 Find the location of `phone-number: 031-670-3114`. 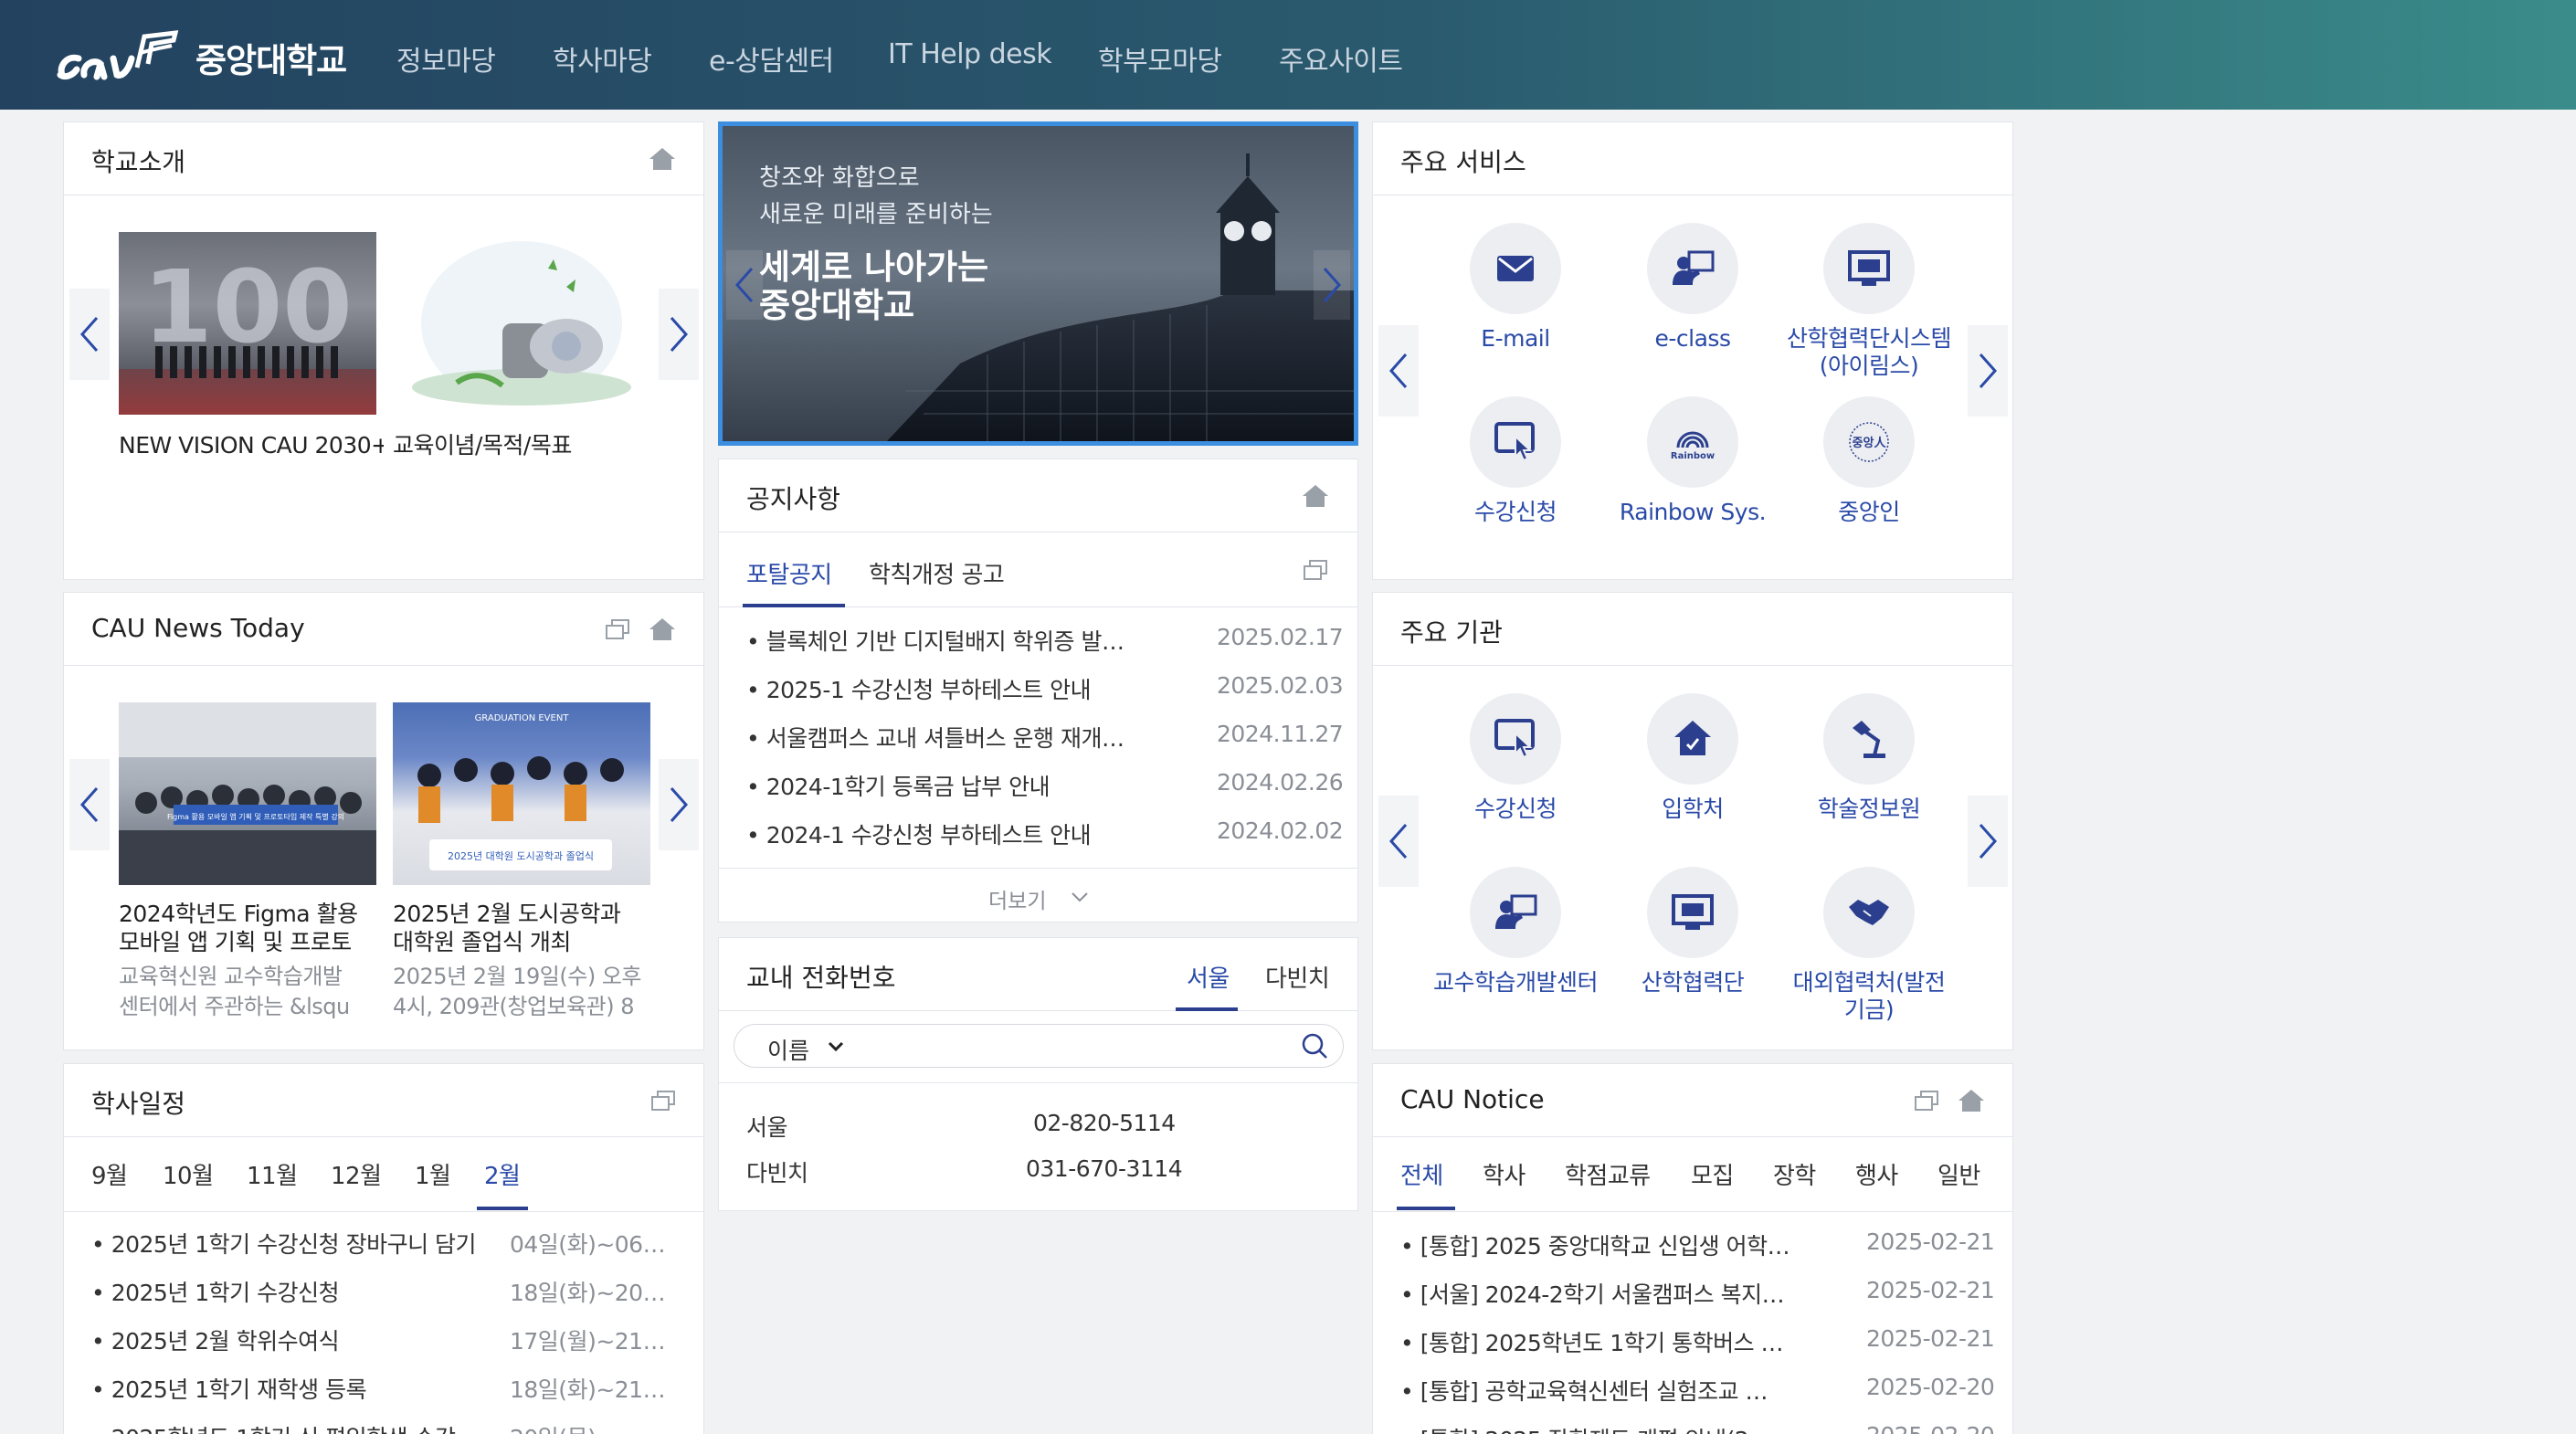

phone-number: 031-670-3114 is located at coordinates (1104, 1168).